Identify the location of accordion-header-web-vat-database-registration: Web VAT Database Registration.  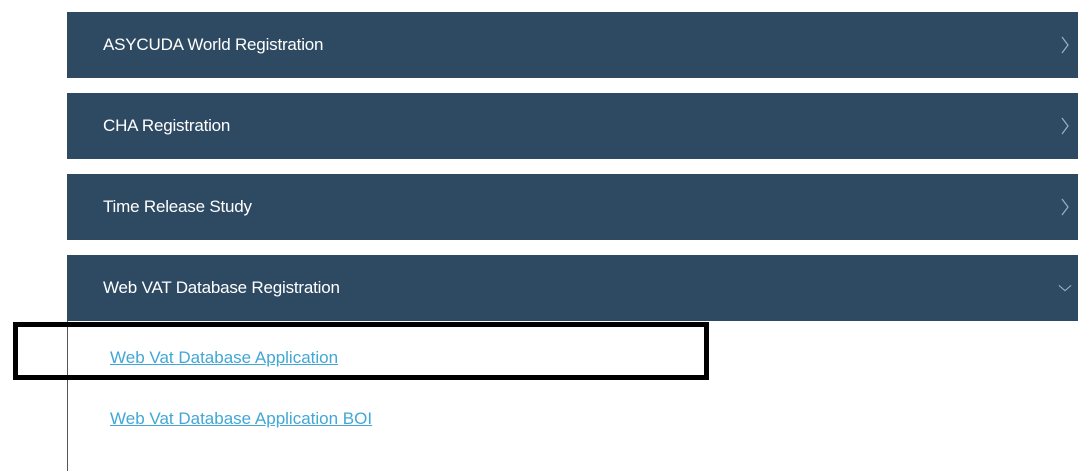
(572, 288).